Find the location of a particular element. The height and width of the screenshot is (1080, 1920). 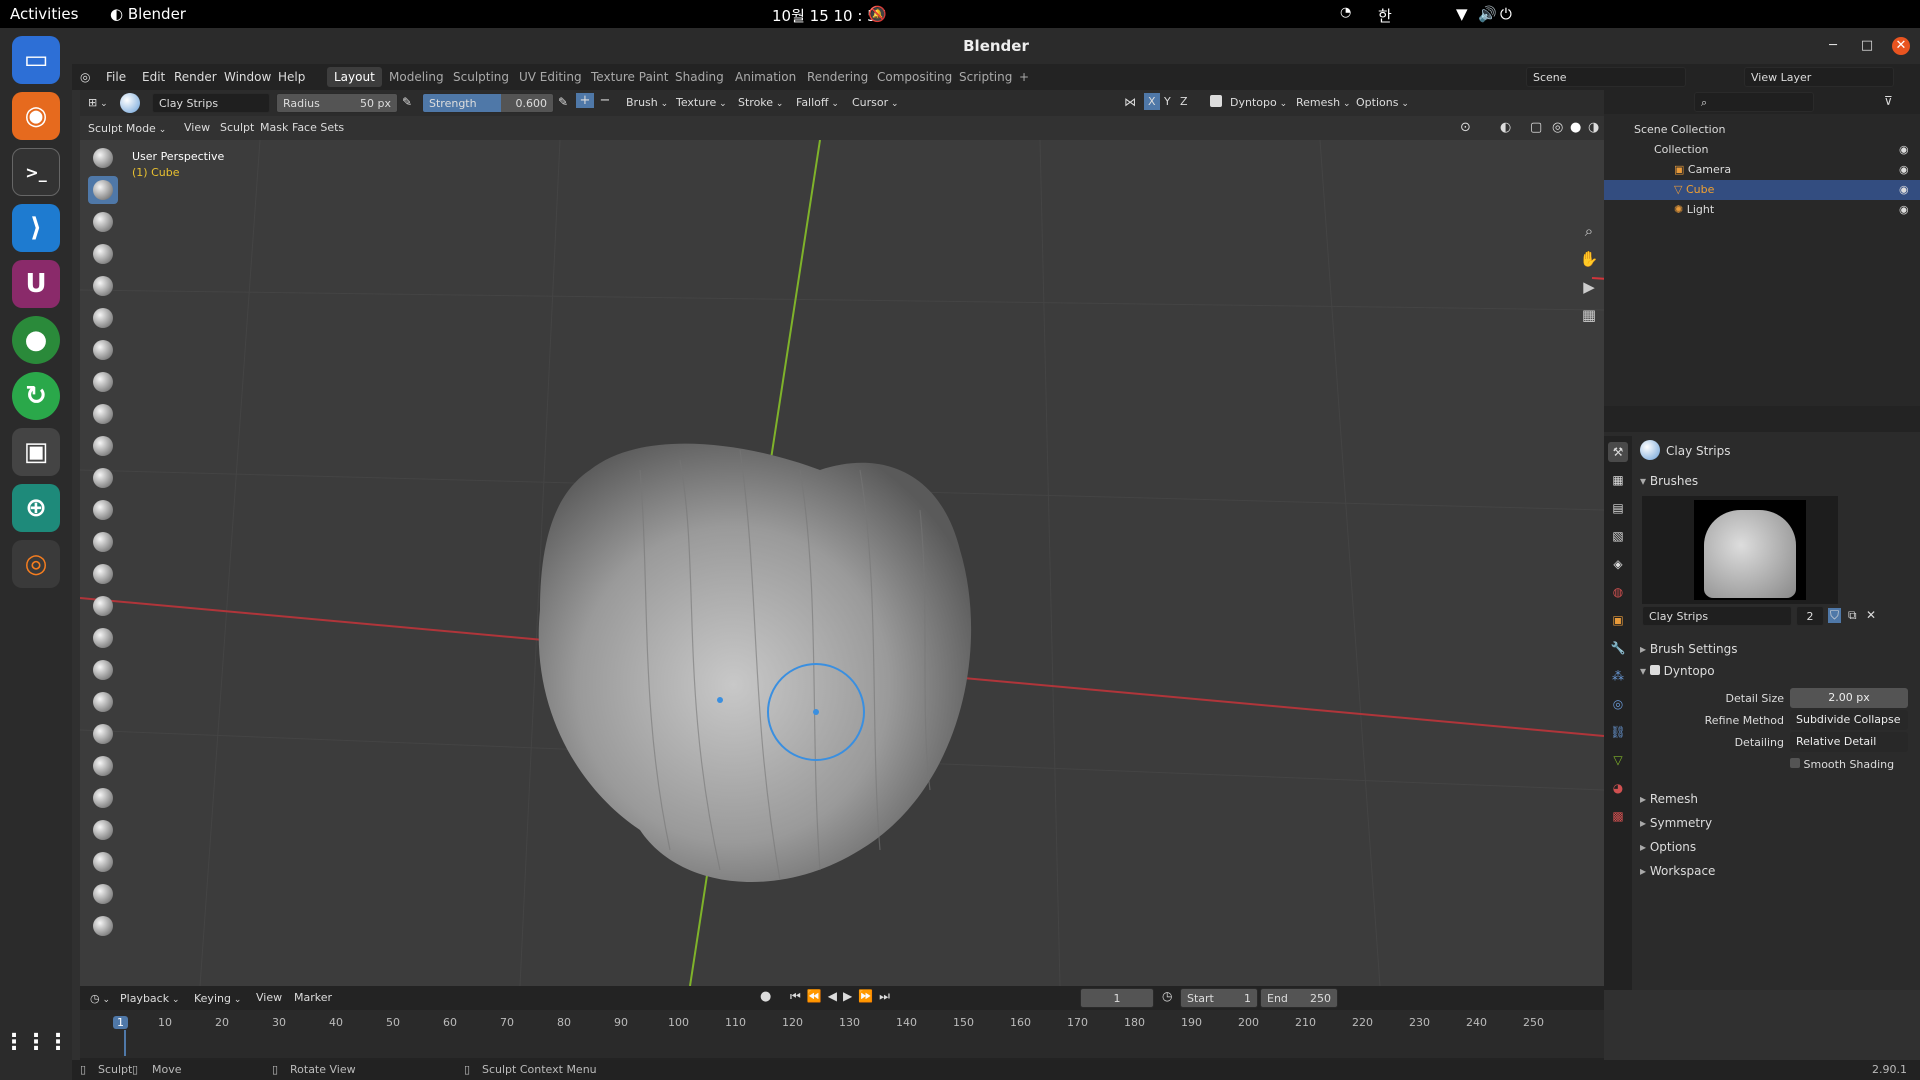

filter-icon: ⊽ is located at coordinates (1888, 101).